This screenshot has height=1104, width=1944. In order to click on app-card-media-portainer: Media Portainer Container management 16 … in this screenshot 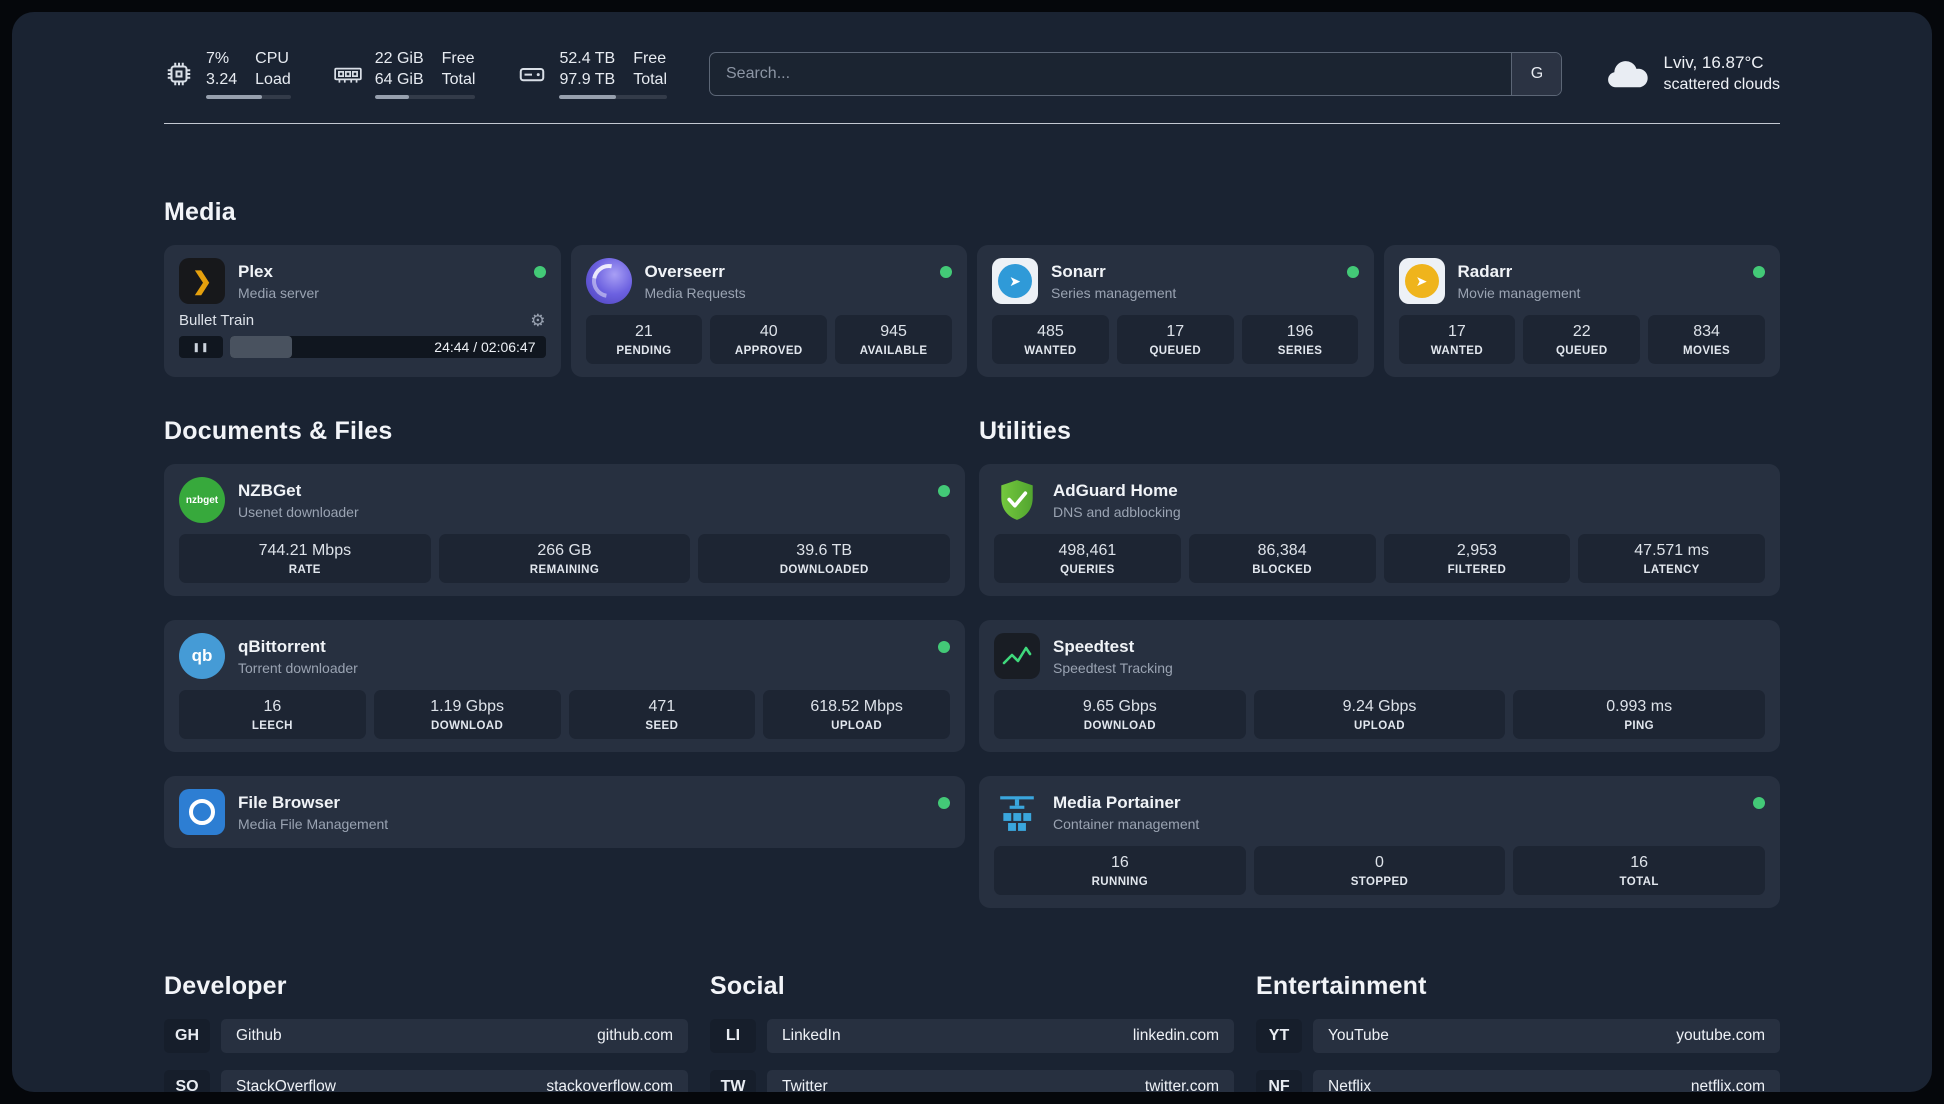, I will do `click(1379, 842)`.